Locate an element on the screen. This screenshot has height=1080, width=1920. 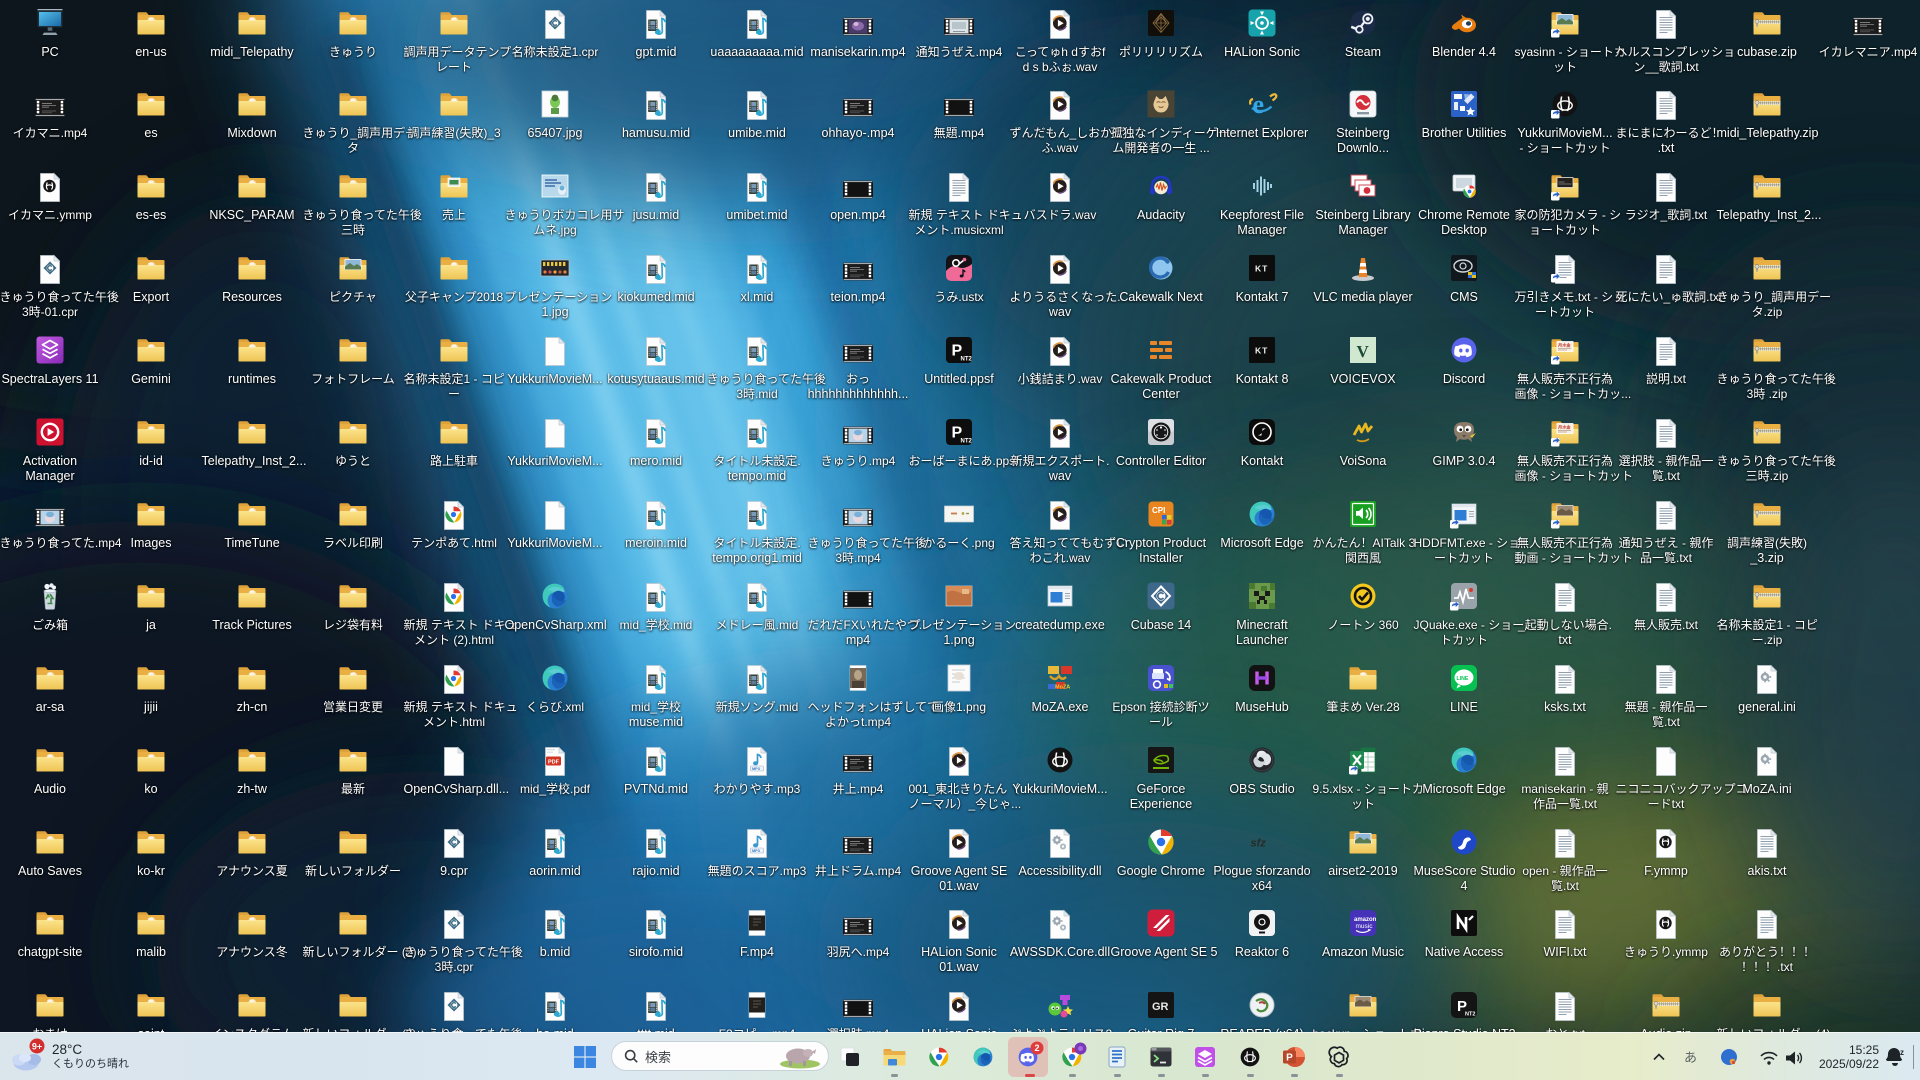
svg-text: P is located at coordinates (1289, 1058).